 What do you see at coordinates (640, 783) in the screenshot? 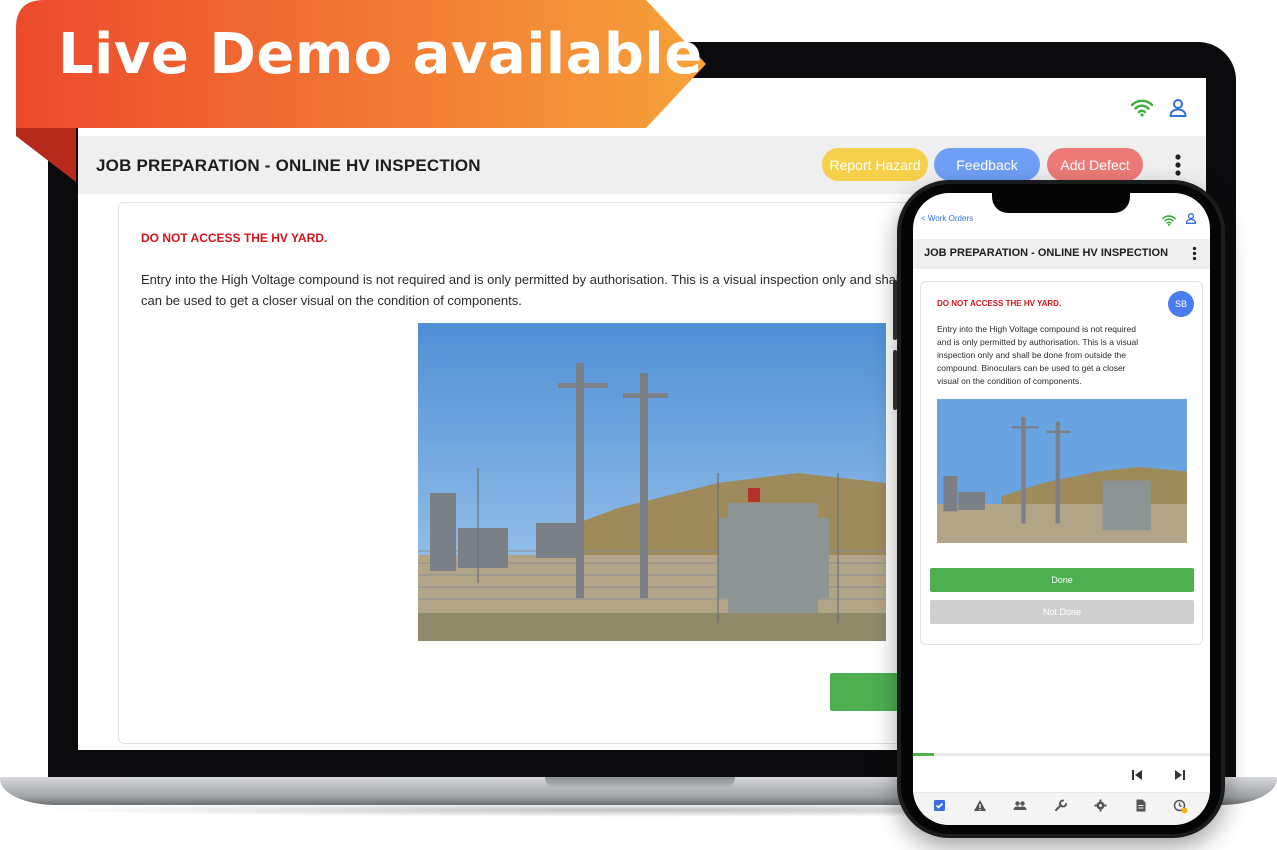
I see `laptop-hinge-notch` at bounding box center [640, 783].